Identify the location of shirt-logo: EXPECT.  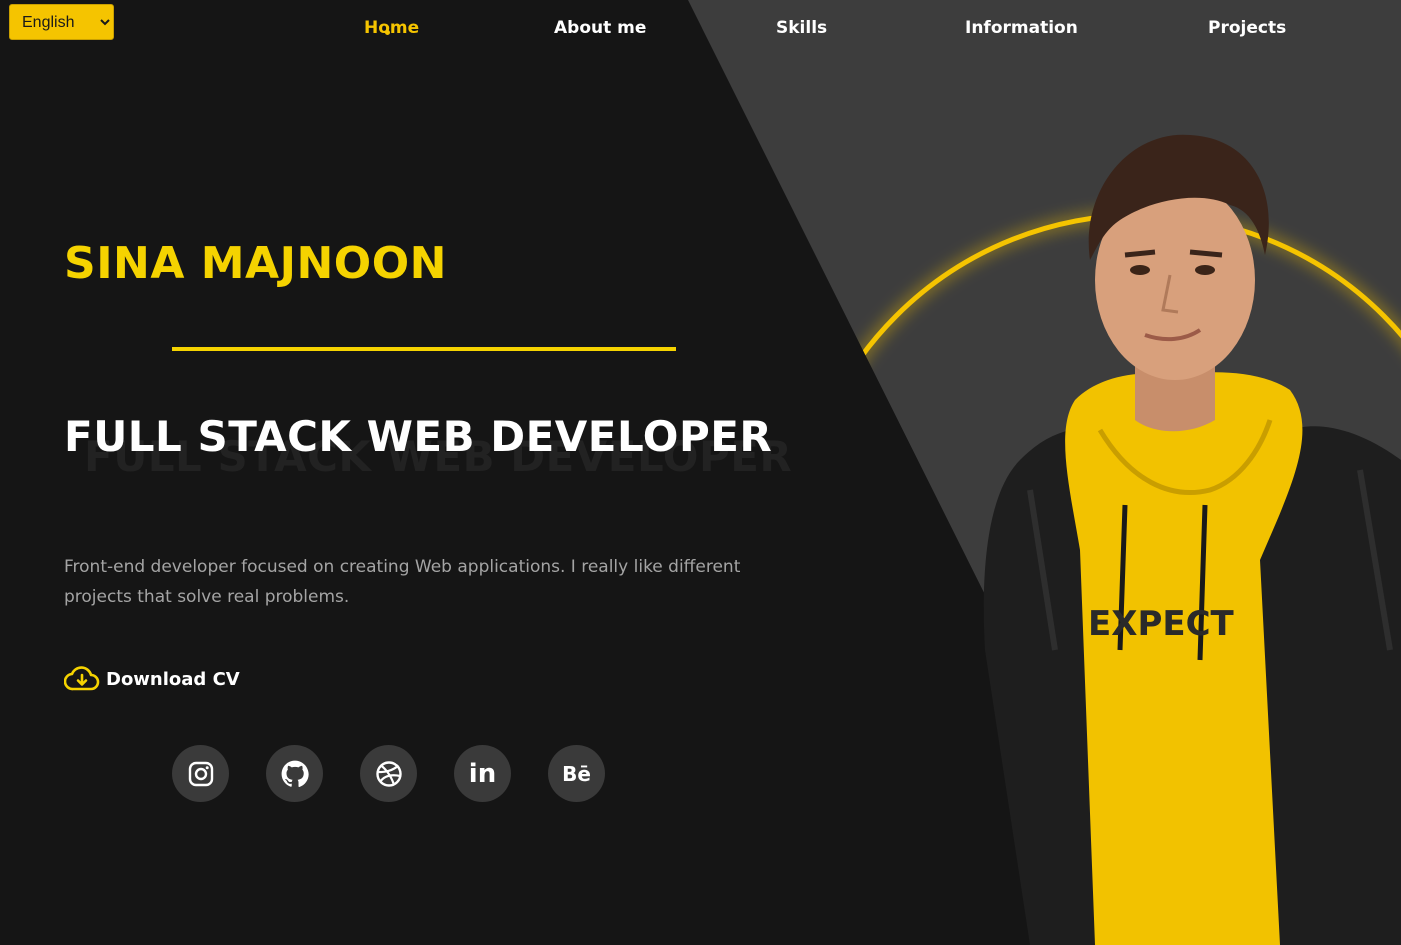
(1161, 624).